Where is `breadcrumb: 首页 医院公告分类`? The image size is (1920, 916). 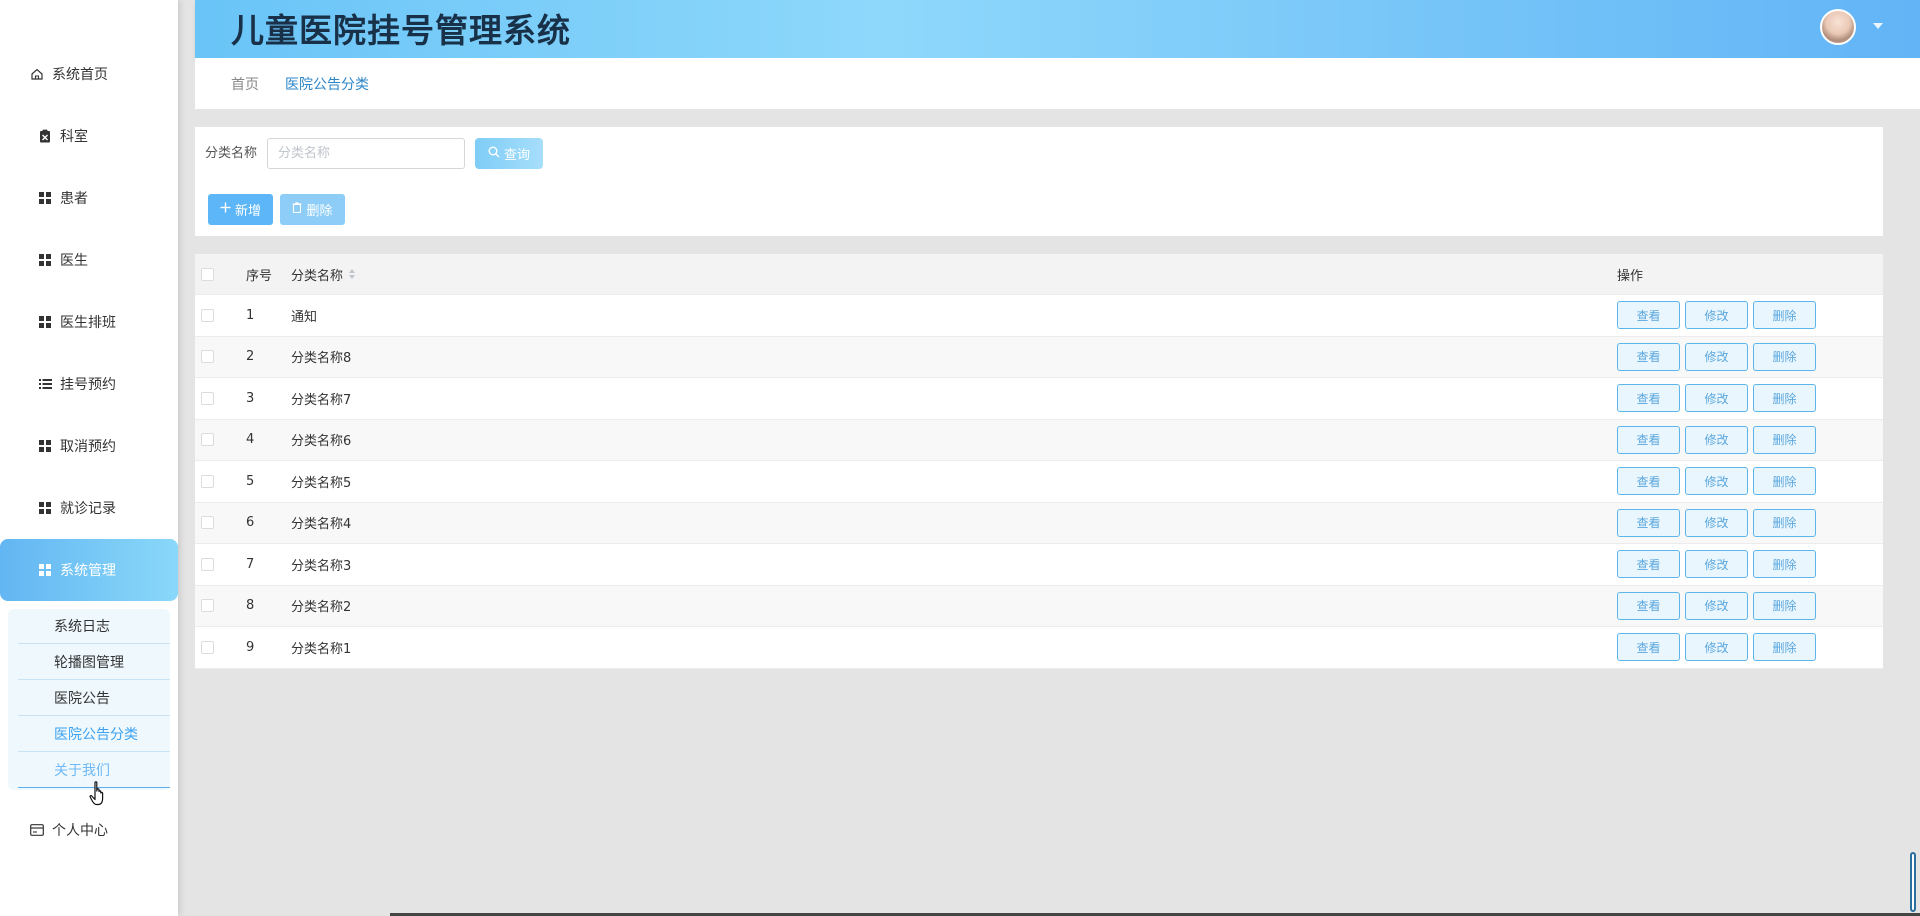
breadcrumb: 首页 医院公告分类 is located at coordinates (1057, 83).